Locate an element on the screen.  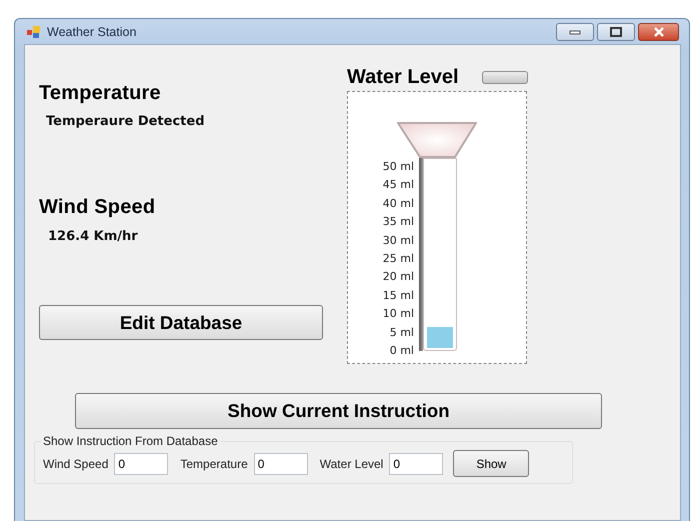
temperature-heading: Temperature is located at coordinates (100, 93).